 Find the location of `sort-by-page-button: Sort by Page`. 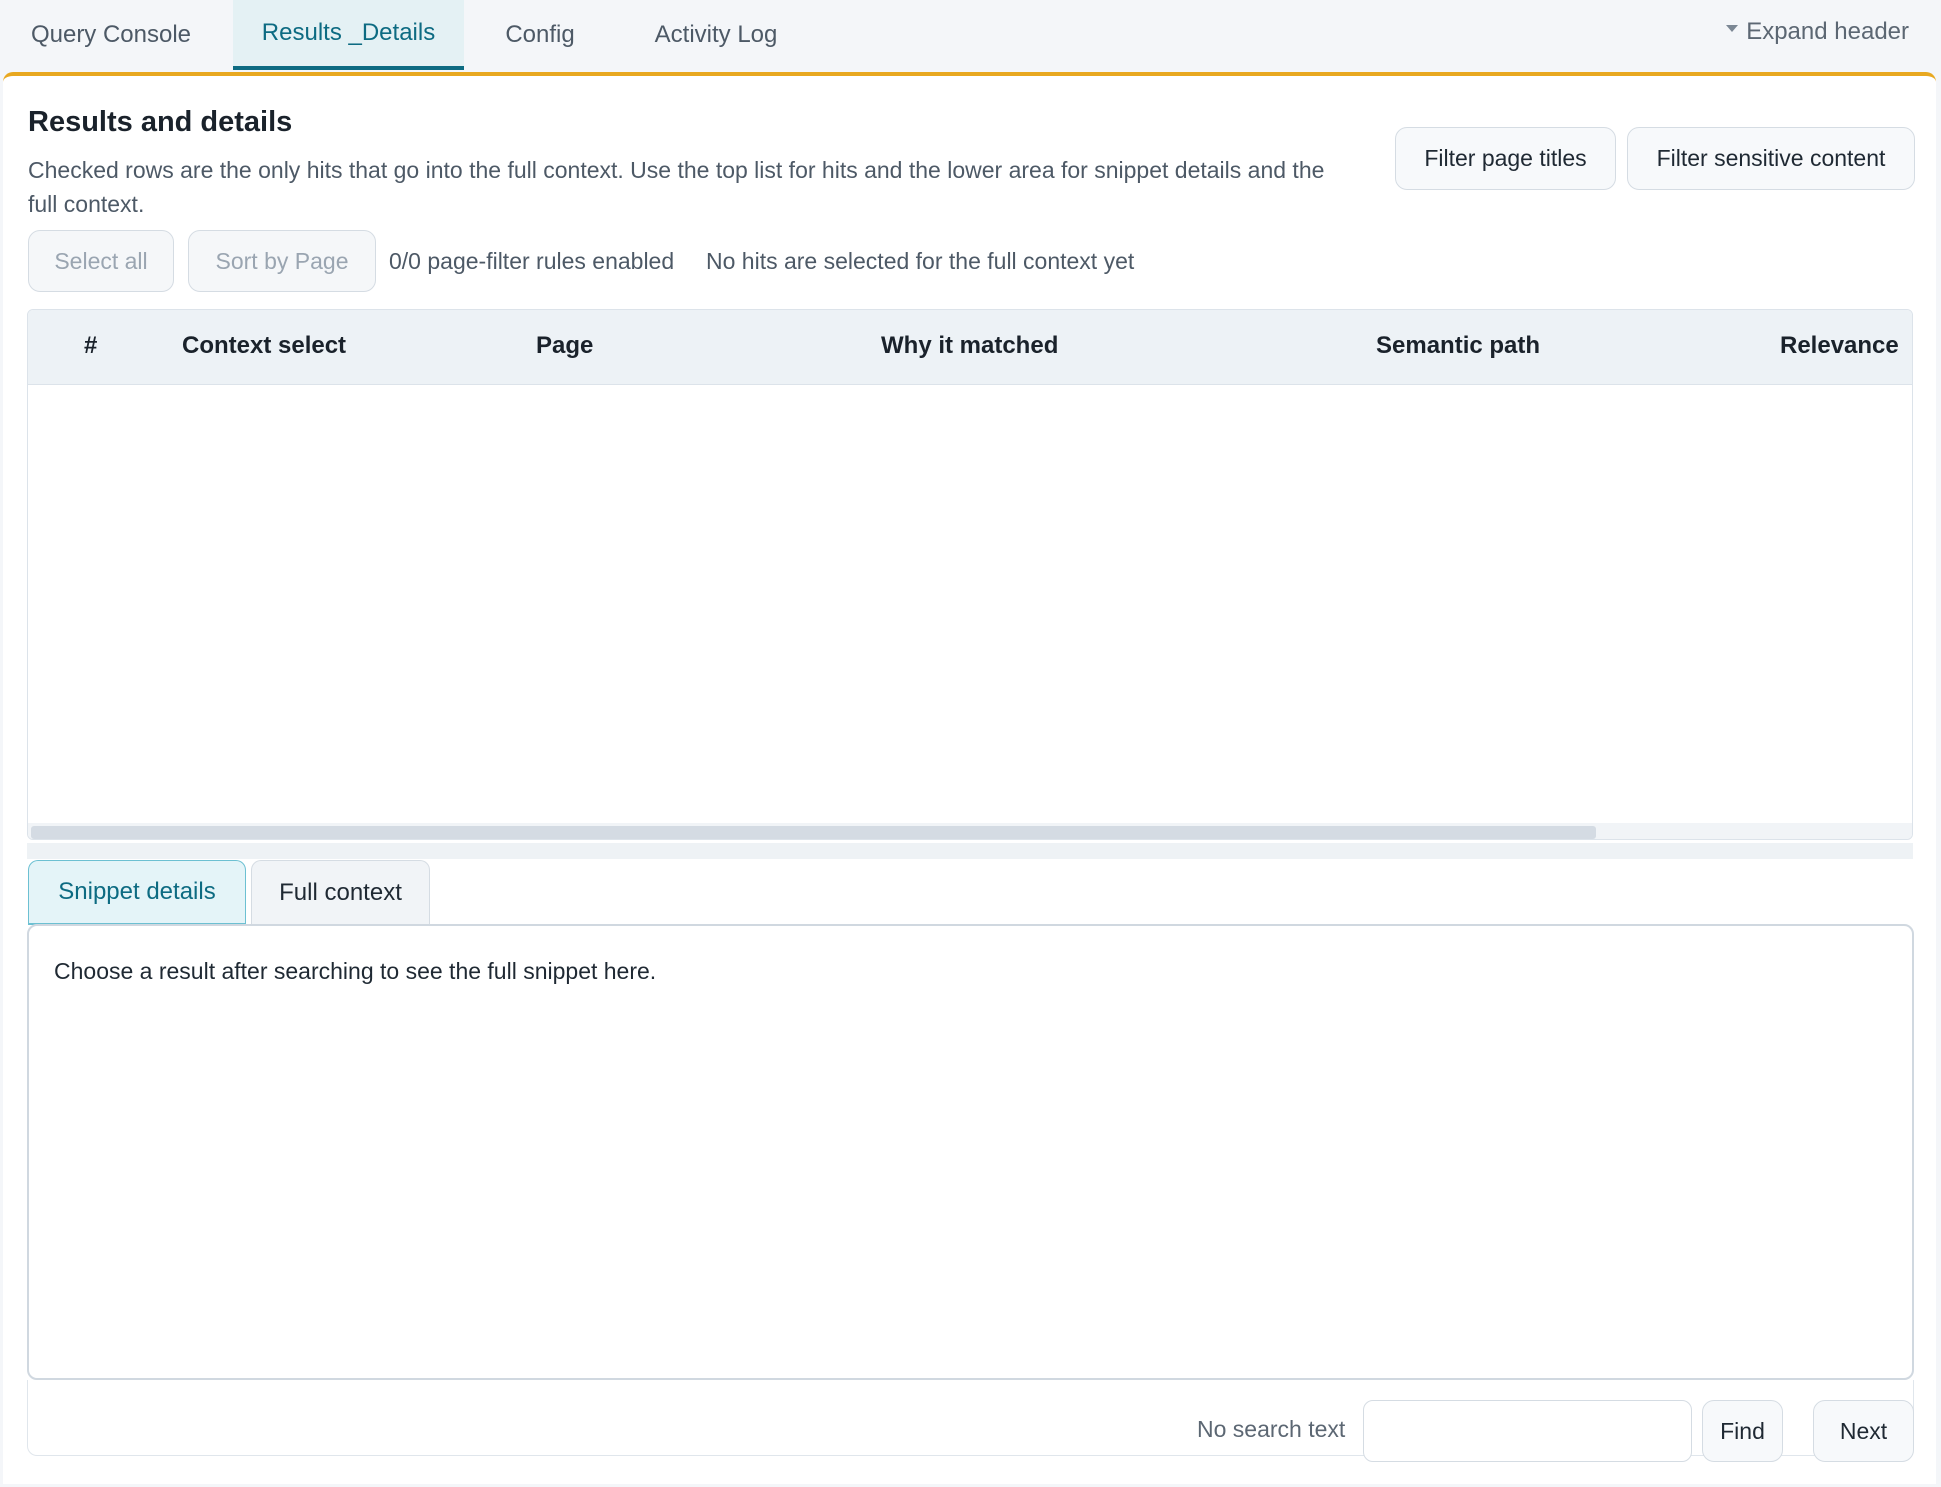

sort-by-page-button: Sort by Page is located at coordinates (282, 261).